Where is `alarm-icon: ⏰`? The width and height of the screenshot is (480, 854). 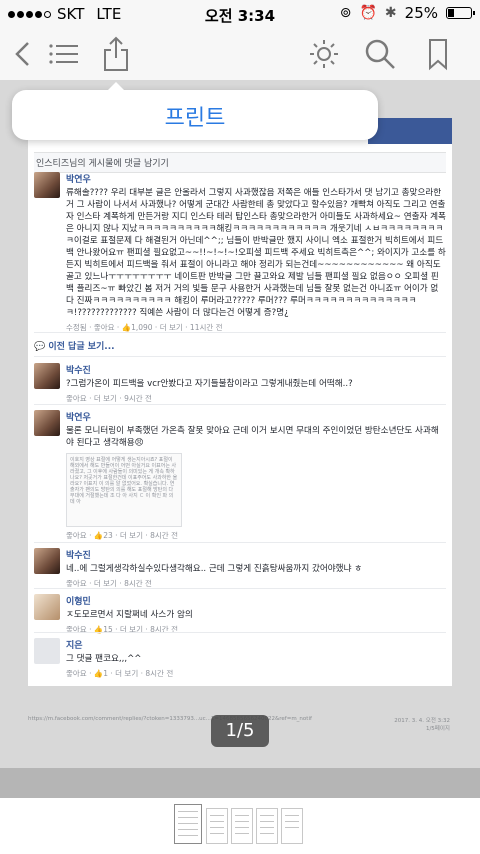
alarm-icon: ⏰ is located at coordinates (368, 13).